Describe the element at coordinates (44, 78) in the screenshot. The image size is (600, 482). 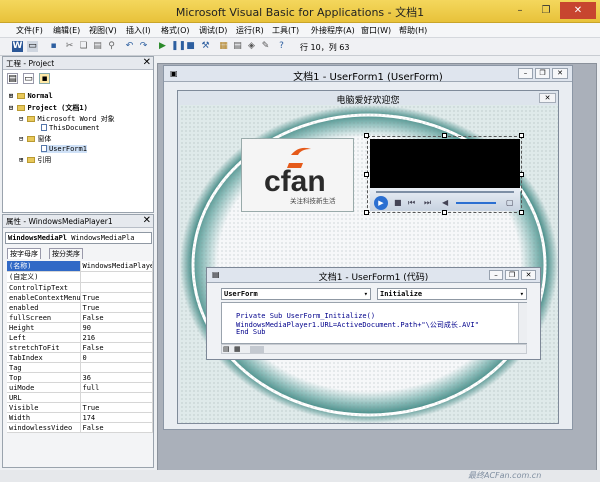
I see `toggle-folders-icon: ▪` at that location.